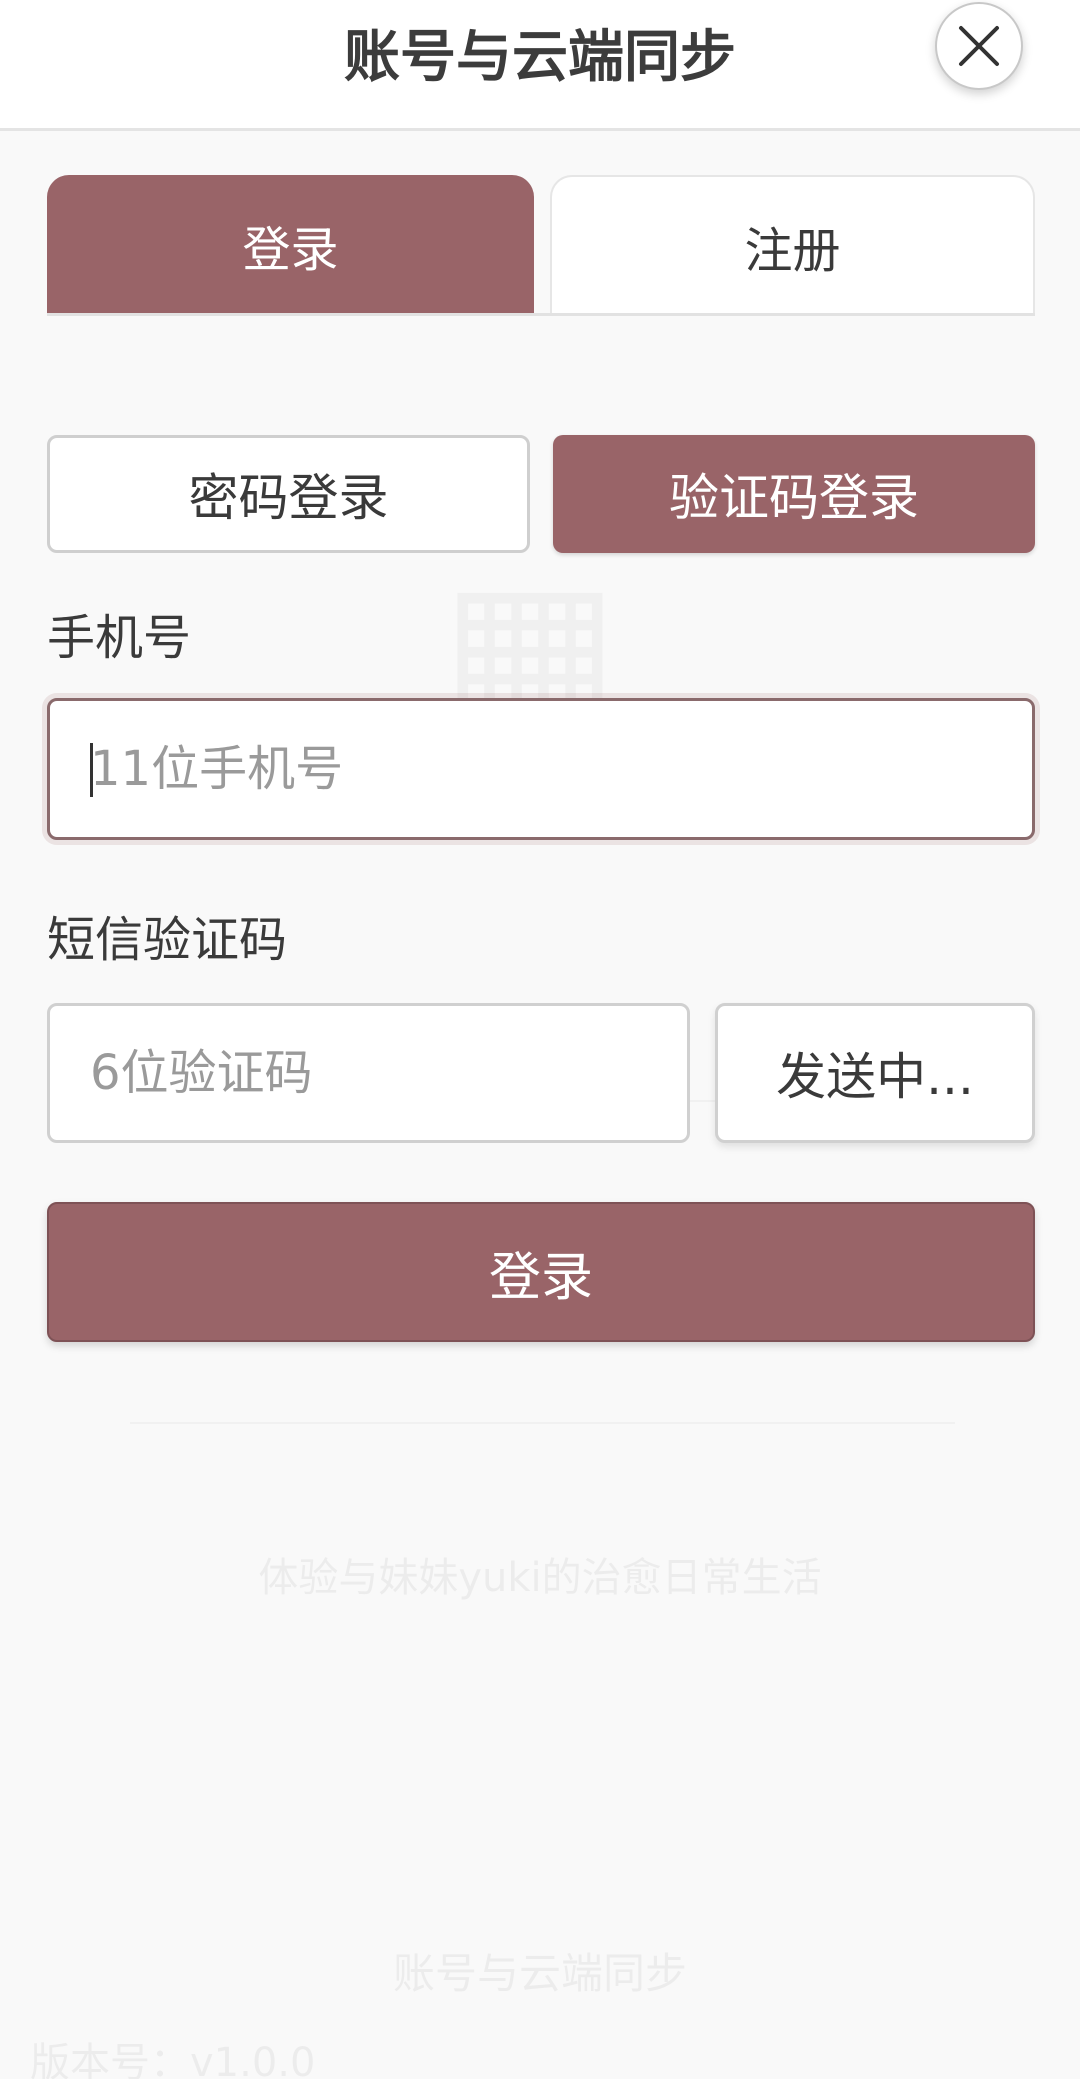  I want to click on password-login-button: 密码登录, so click(288, 494).